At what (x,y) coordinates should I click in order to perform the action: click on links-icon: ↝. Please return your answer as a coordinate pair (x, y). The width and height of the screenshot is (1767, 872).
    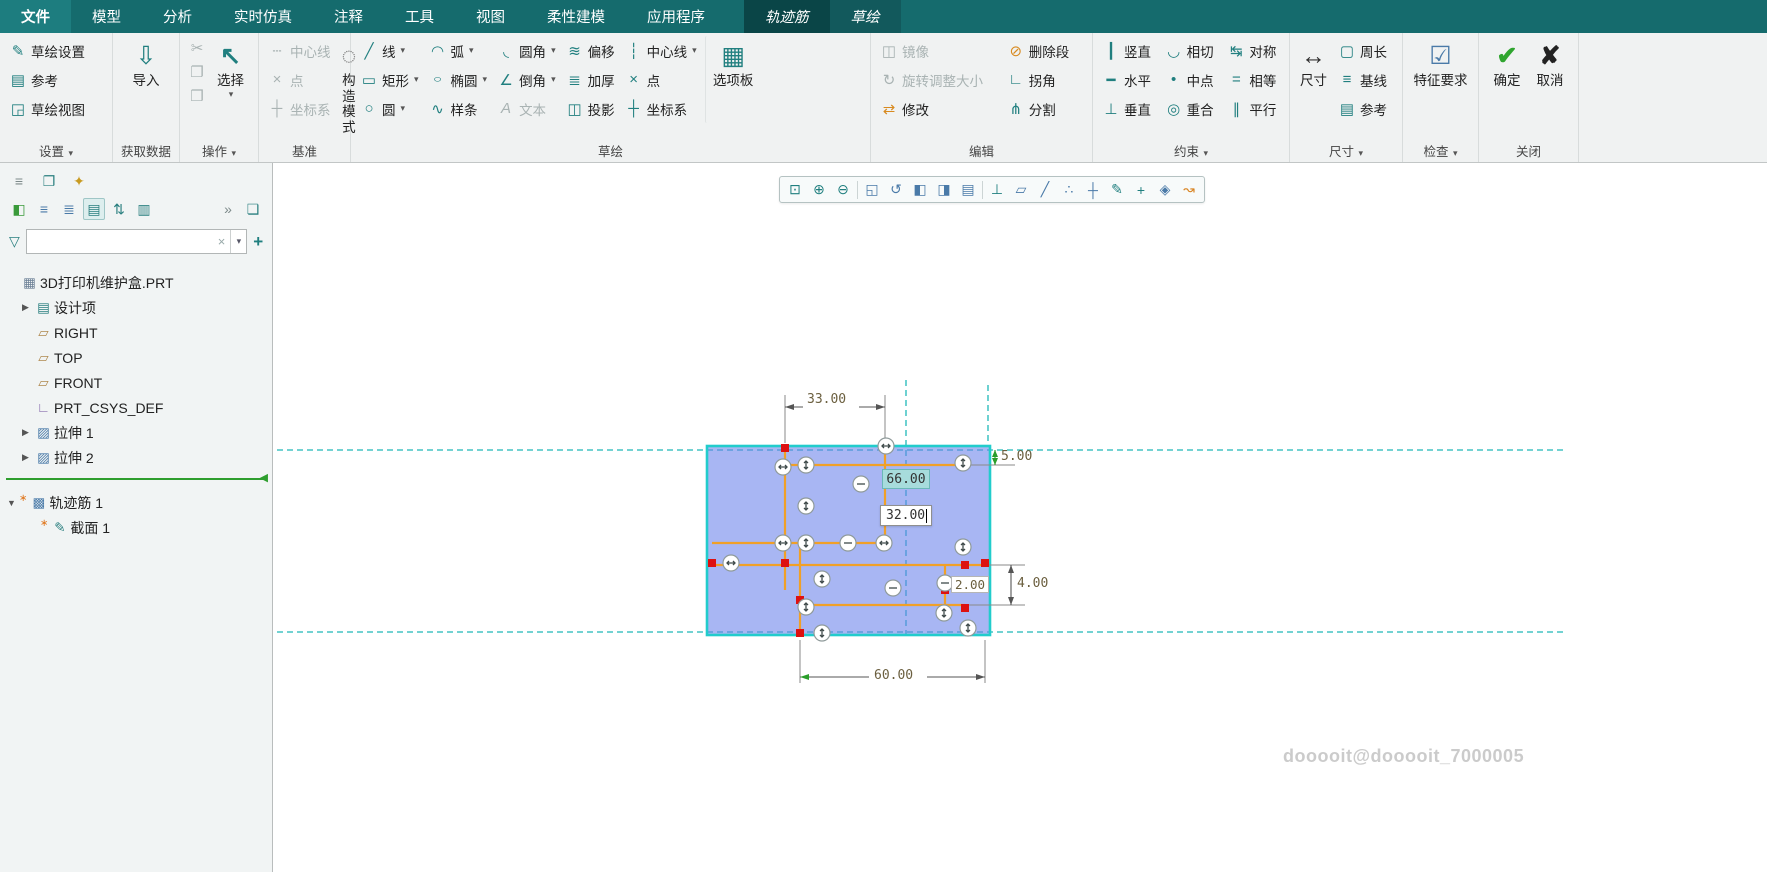
    Looking at the image, I should click on (1189, 189).